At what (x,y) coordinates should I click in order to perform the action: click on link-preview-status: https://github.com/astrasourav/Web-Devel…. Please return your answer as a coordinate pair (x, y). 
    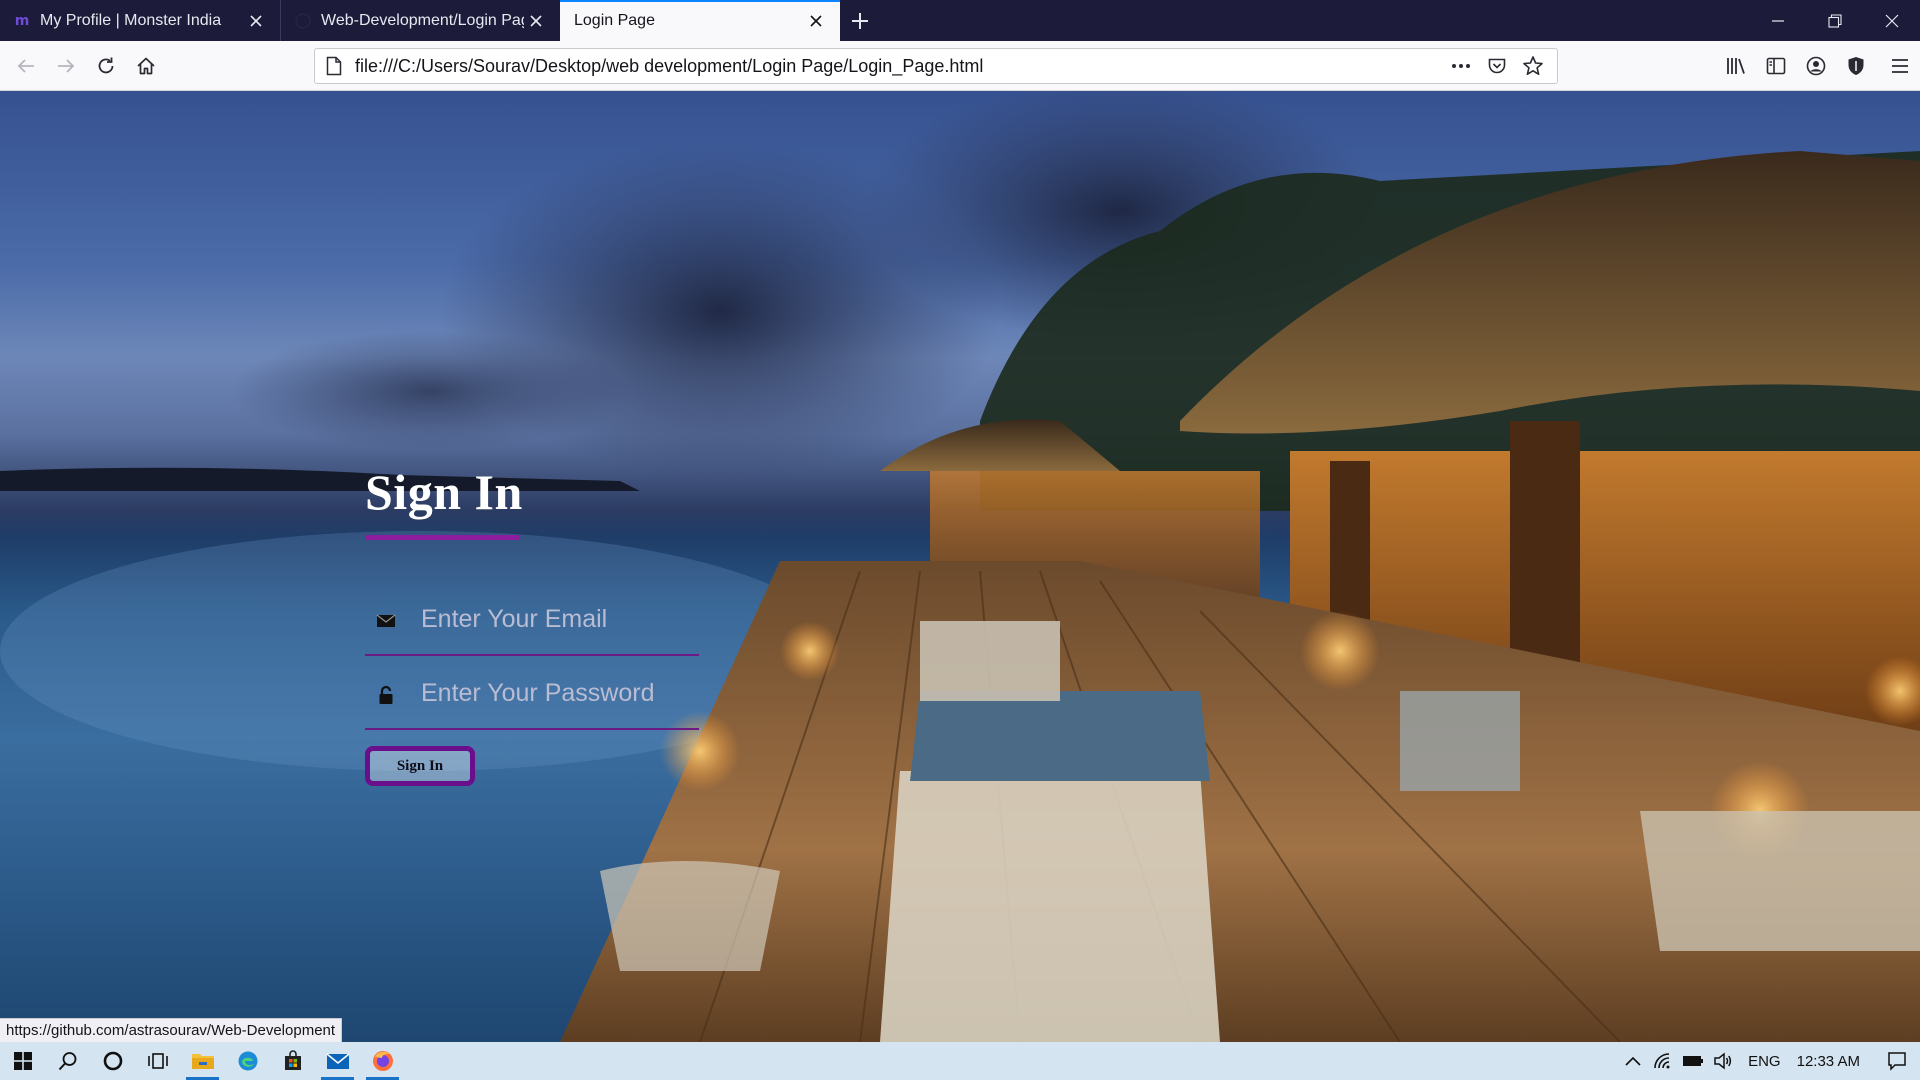
    Looking at the image, I should click on (171, 1030).